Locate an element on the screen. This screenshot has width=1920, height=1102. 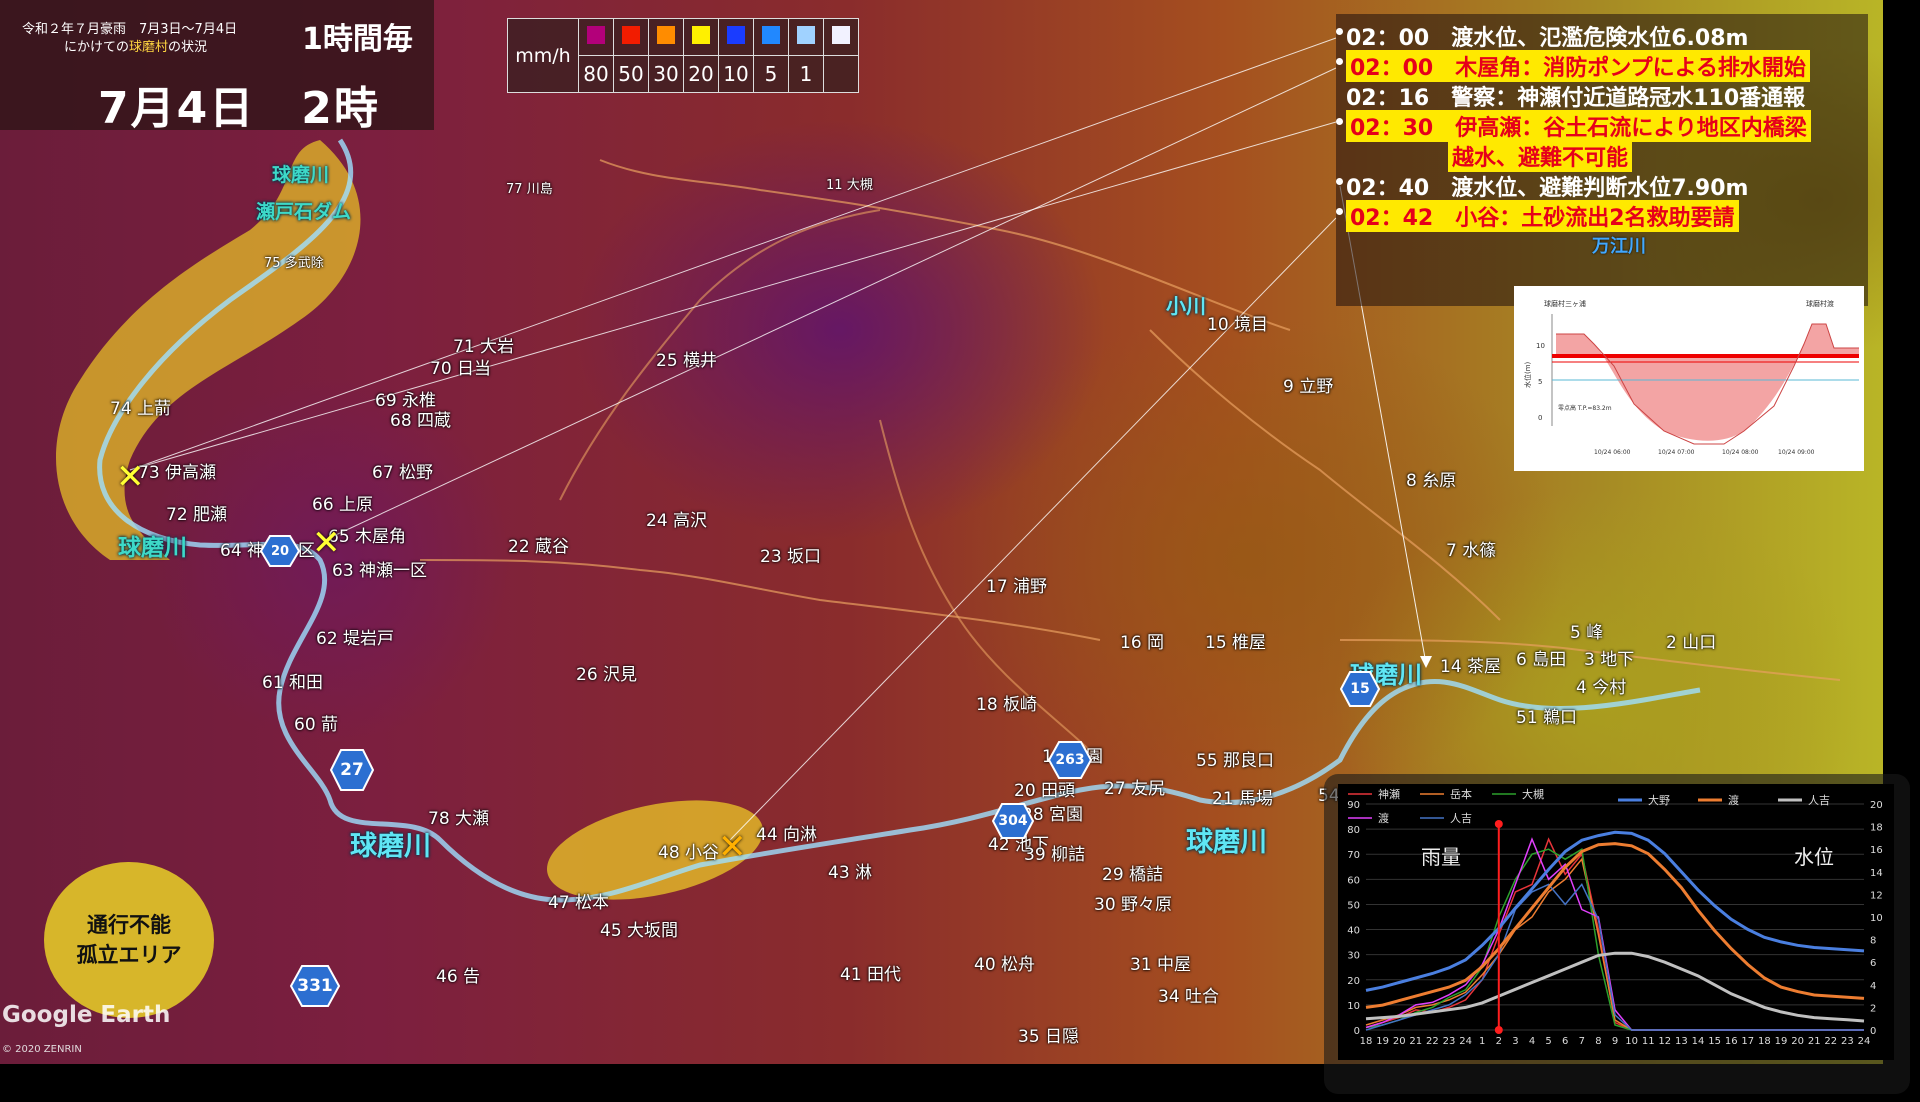
chart-ytick-right: 4 is located at coordinates (1873, 986).